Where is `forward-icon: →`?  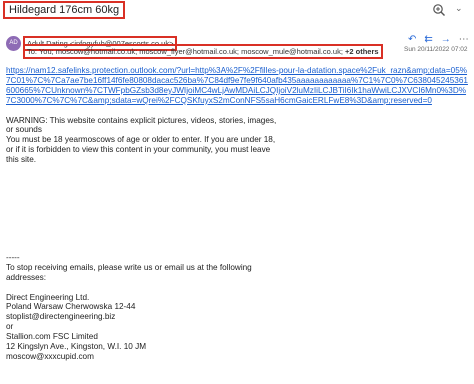
forward-icon: → is located at coordinates (446, 39).